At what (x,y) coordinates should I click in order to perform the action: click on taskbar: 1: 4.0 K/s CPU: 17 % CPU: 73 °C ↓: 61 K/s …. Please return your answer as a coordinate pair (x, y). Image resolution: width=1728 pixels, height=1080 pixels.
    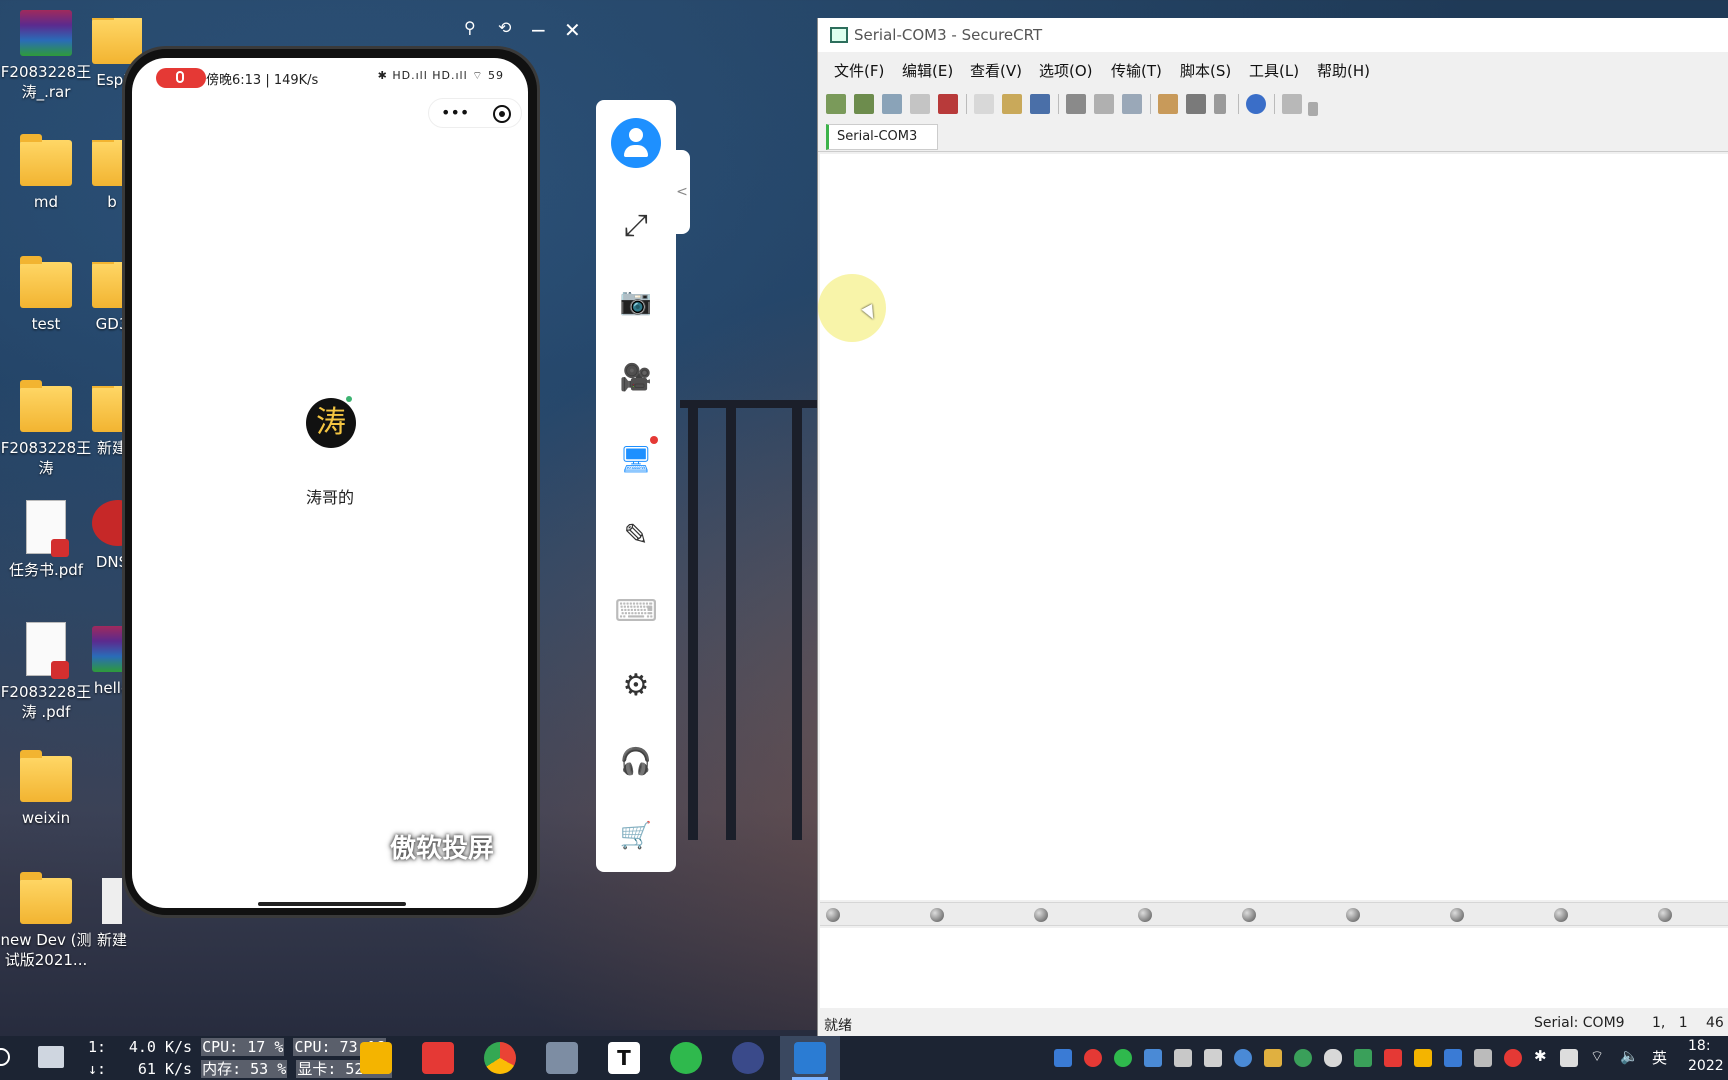
    Looking at the image, I should click on (864, 1058).